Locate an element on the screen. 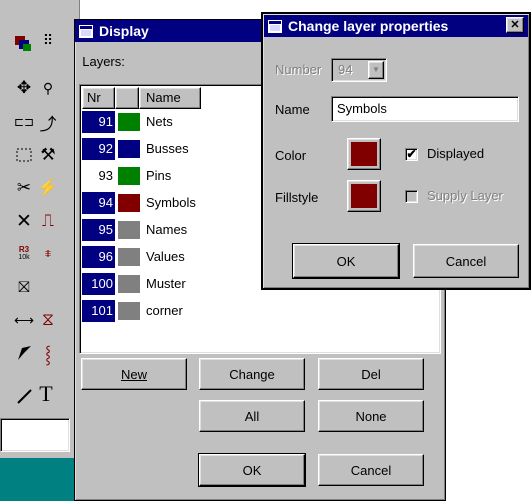  new-button: New is located at coordinates (134, 374).